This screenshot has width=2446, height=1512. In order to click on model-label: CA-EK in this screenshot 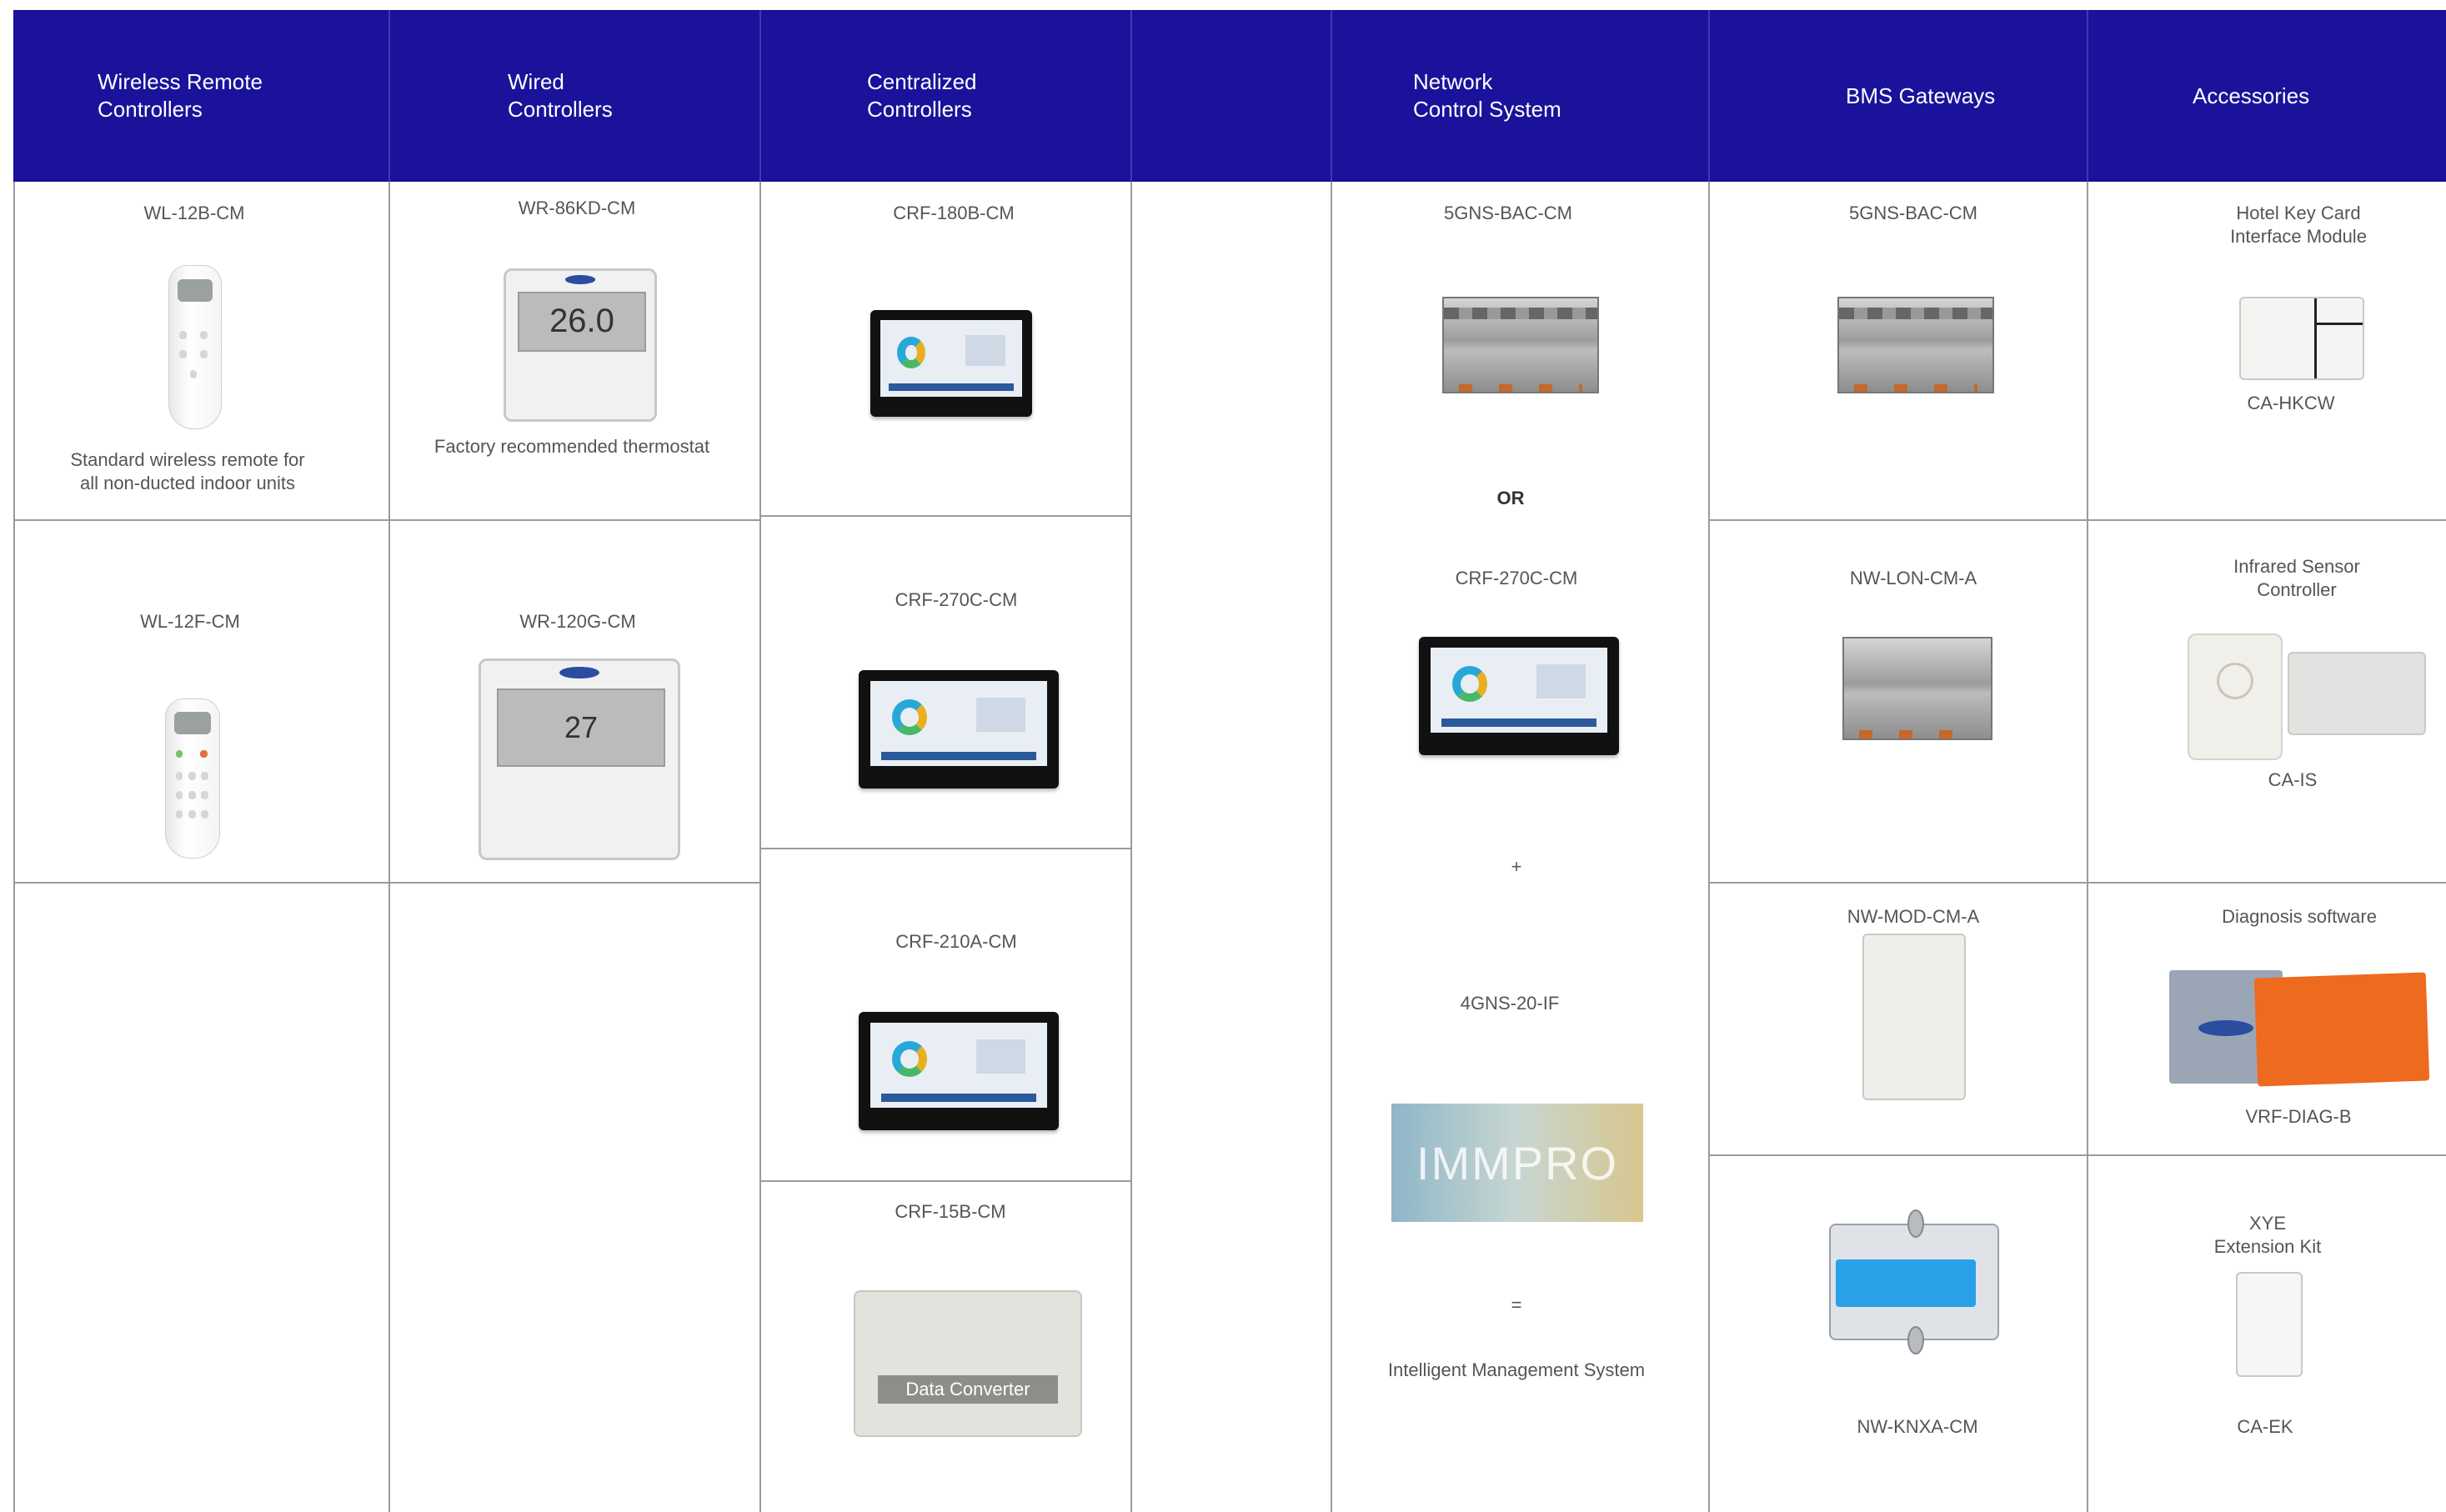, I will do `click(2265, 1426)`.